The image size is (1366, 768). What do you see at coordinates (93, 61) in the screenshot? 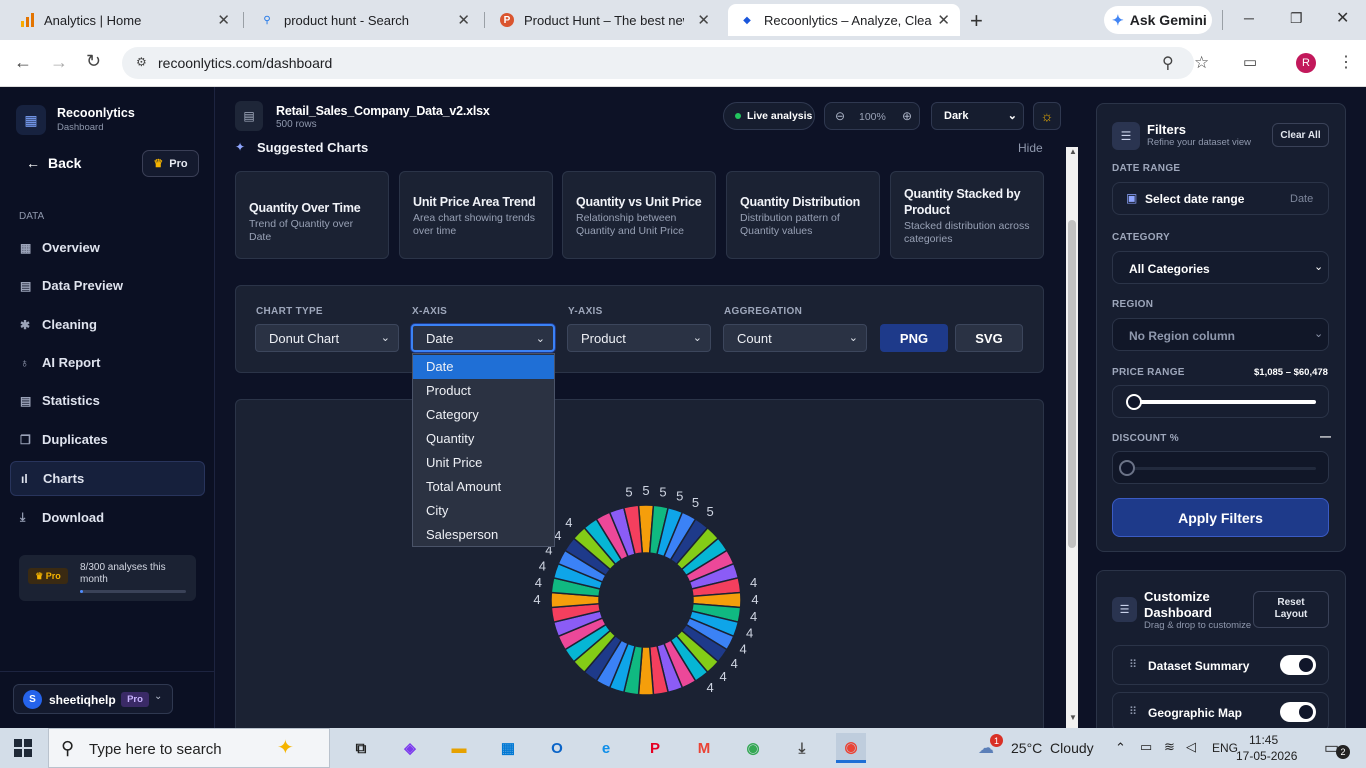
I see `reload-icon: ↻` at bounding box center [93, 61].